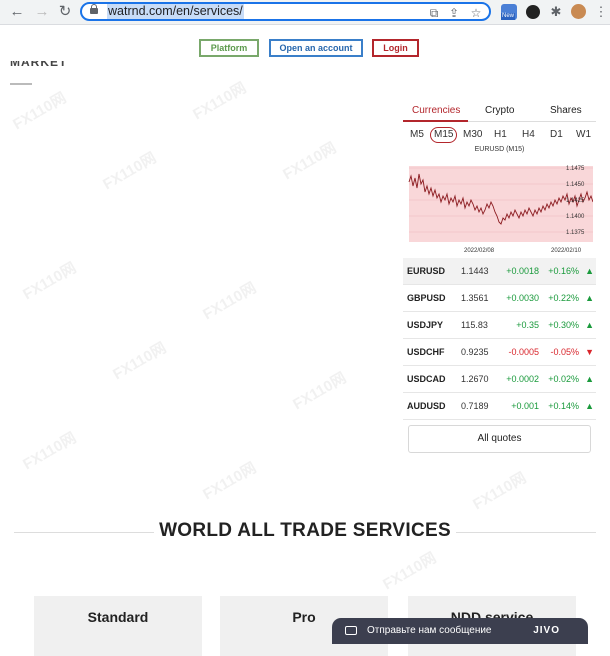 Image resolution: width=610 pixels, height=656 pixels. What do you see at coordinates (476, 13) in the screenshot?
I see `star-icon: ☆` at bounding box center [476, 13].